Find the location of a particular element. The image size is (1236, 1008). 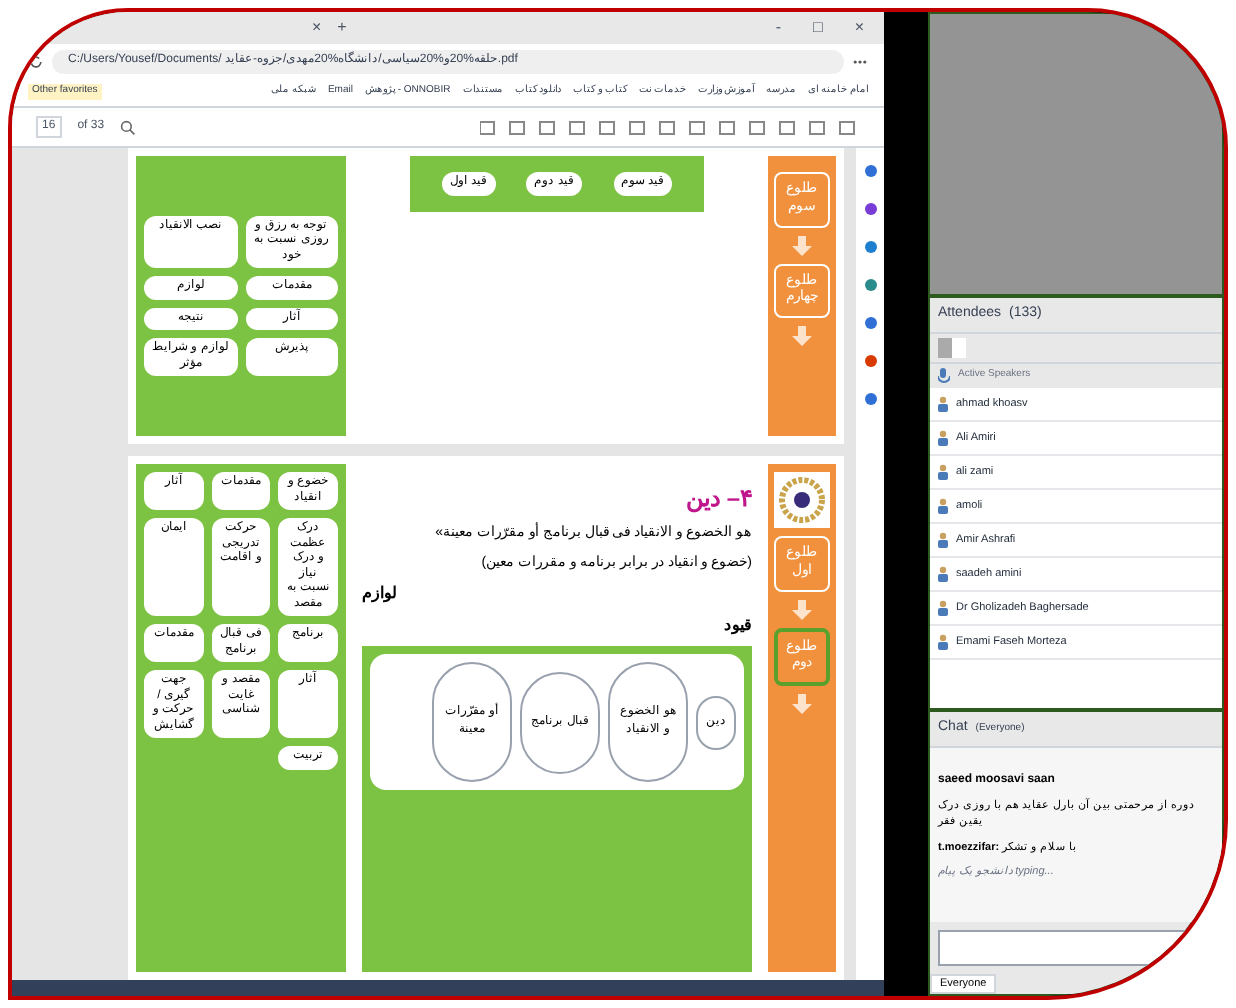

search-icon is located at coordinates (128, 127).